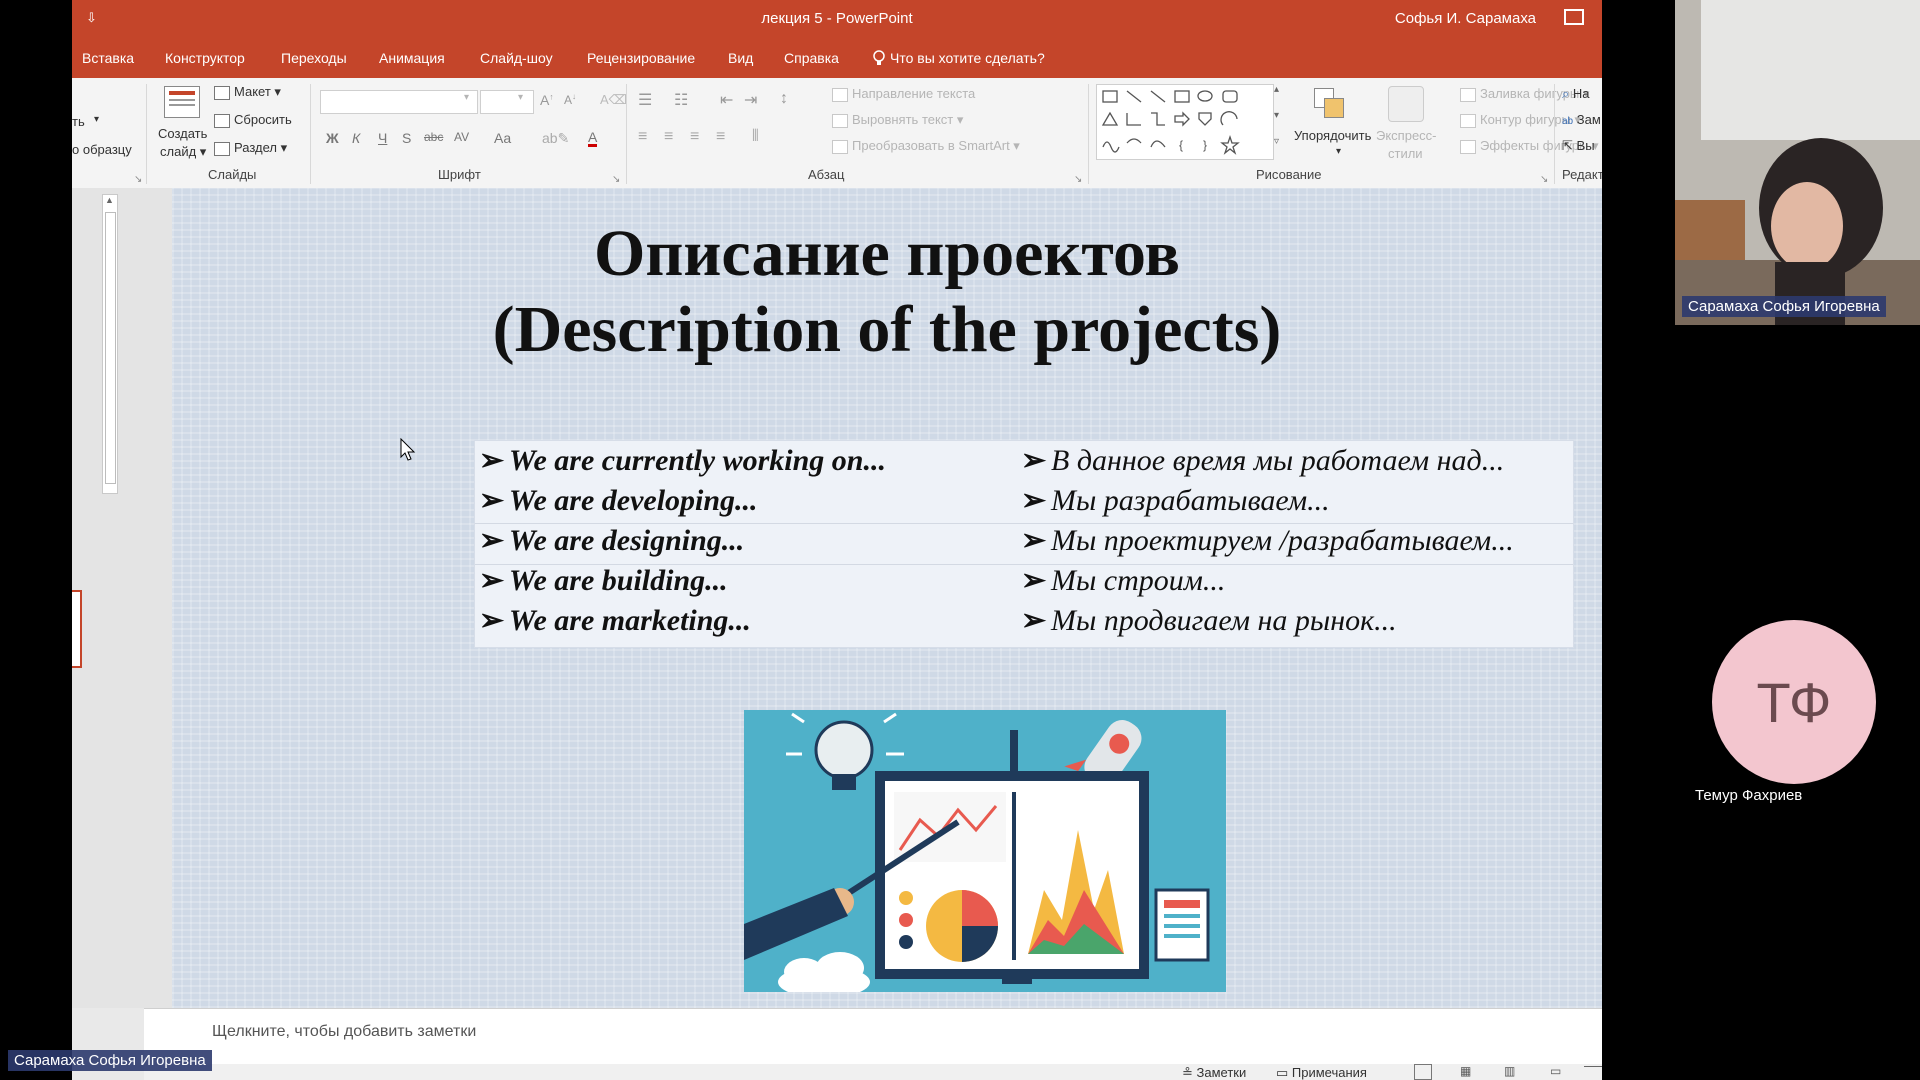  Describe the element at coordinates (502, 138) in the screenshot. I see `change-case-button: Aa` at that location.